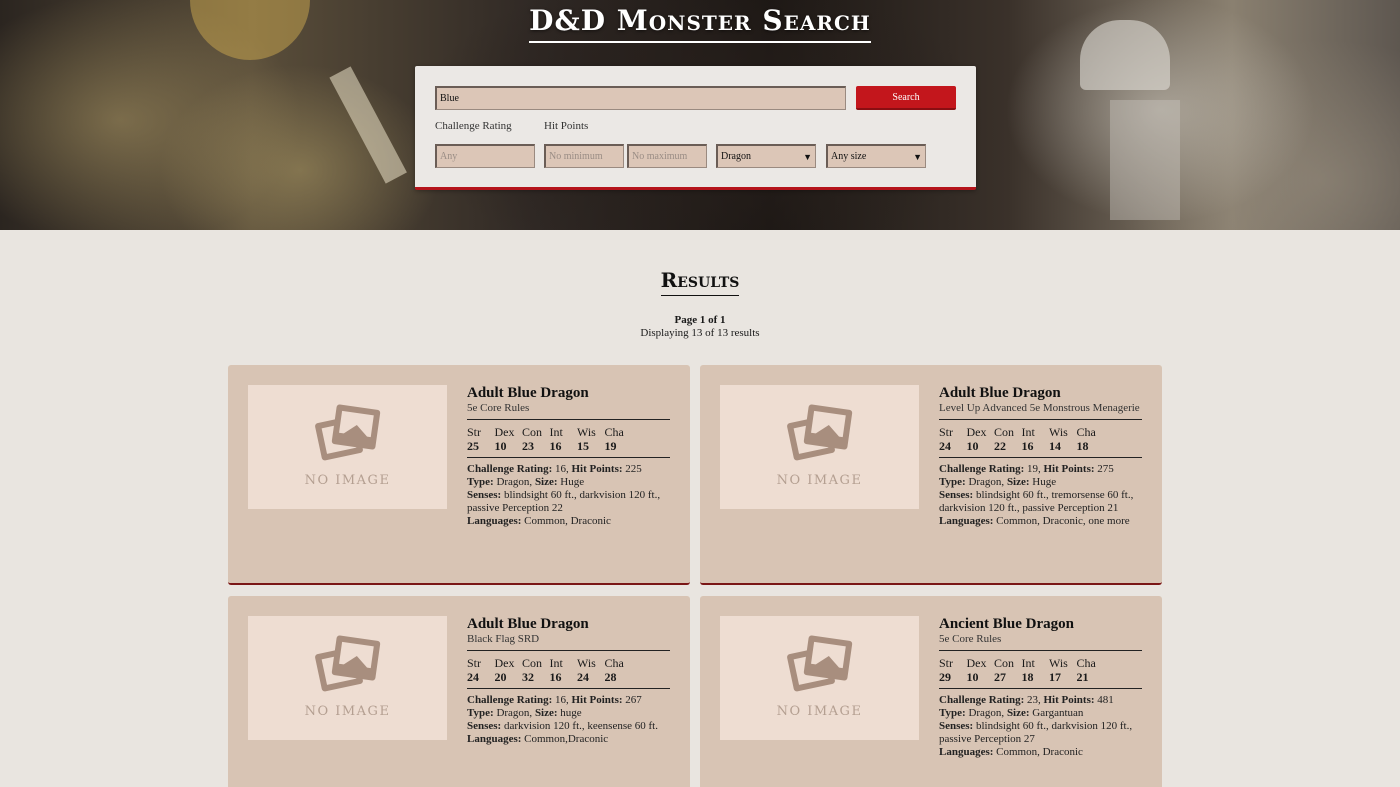 The image size is (1400, 787). What do you see at coordinates (1040, 482) in the screenshot?
I see `type-size-line: Type: Dragon, Size: Huge` at bounding box center [1040, 482].